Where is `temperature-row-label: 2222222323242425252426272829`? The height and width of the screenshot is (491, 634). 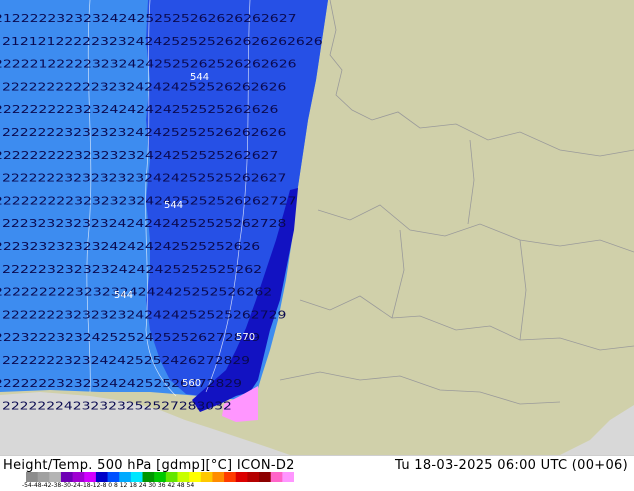 temperature-row-label: 2222222323242425252426272829 is located at coordinates (126, 360).